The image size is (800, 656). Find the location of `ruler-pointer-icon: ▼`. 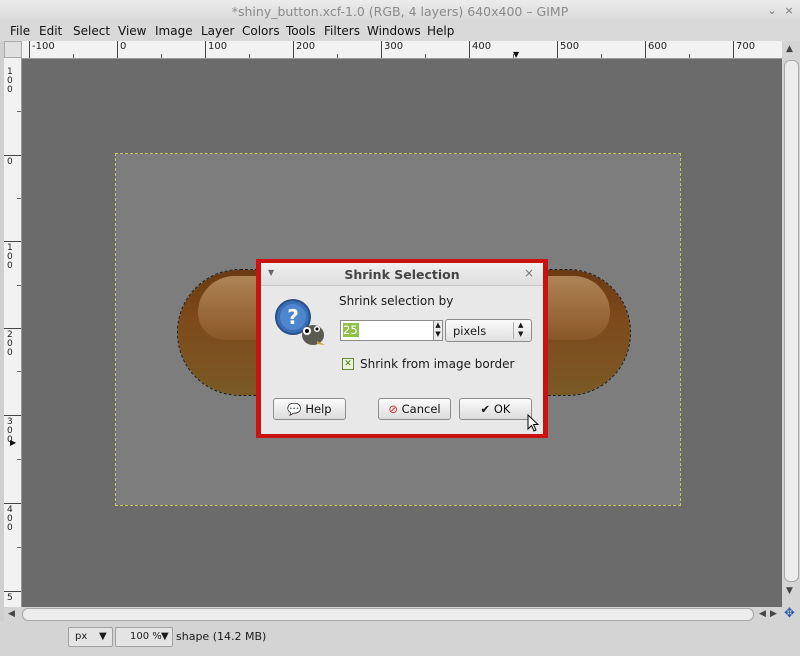

ruler-pointer-icon: ▼ is located at coordinates (516, 54).